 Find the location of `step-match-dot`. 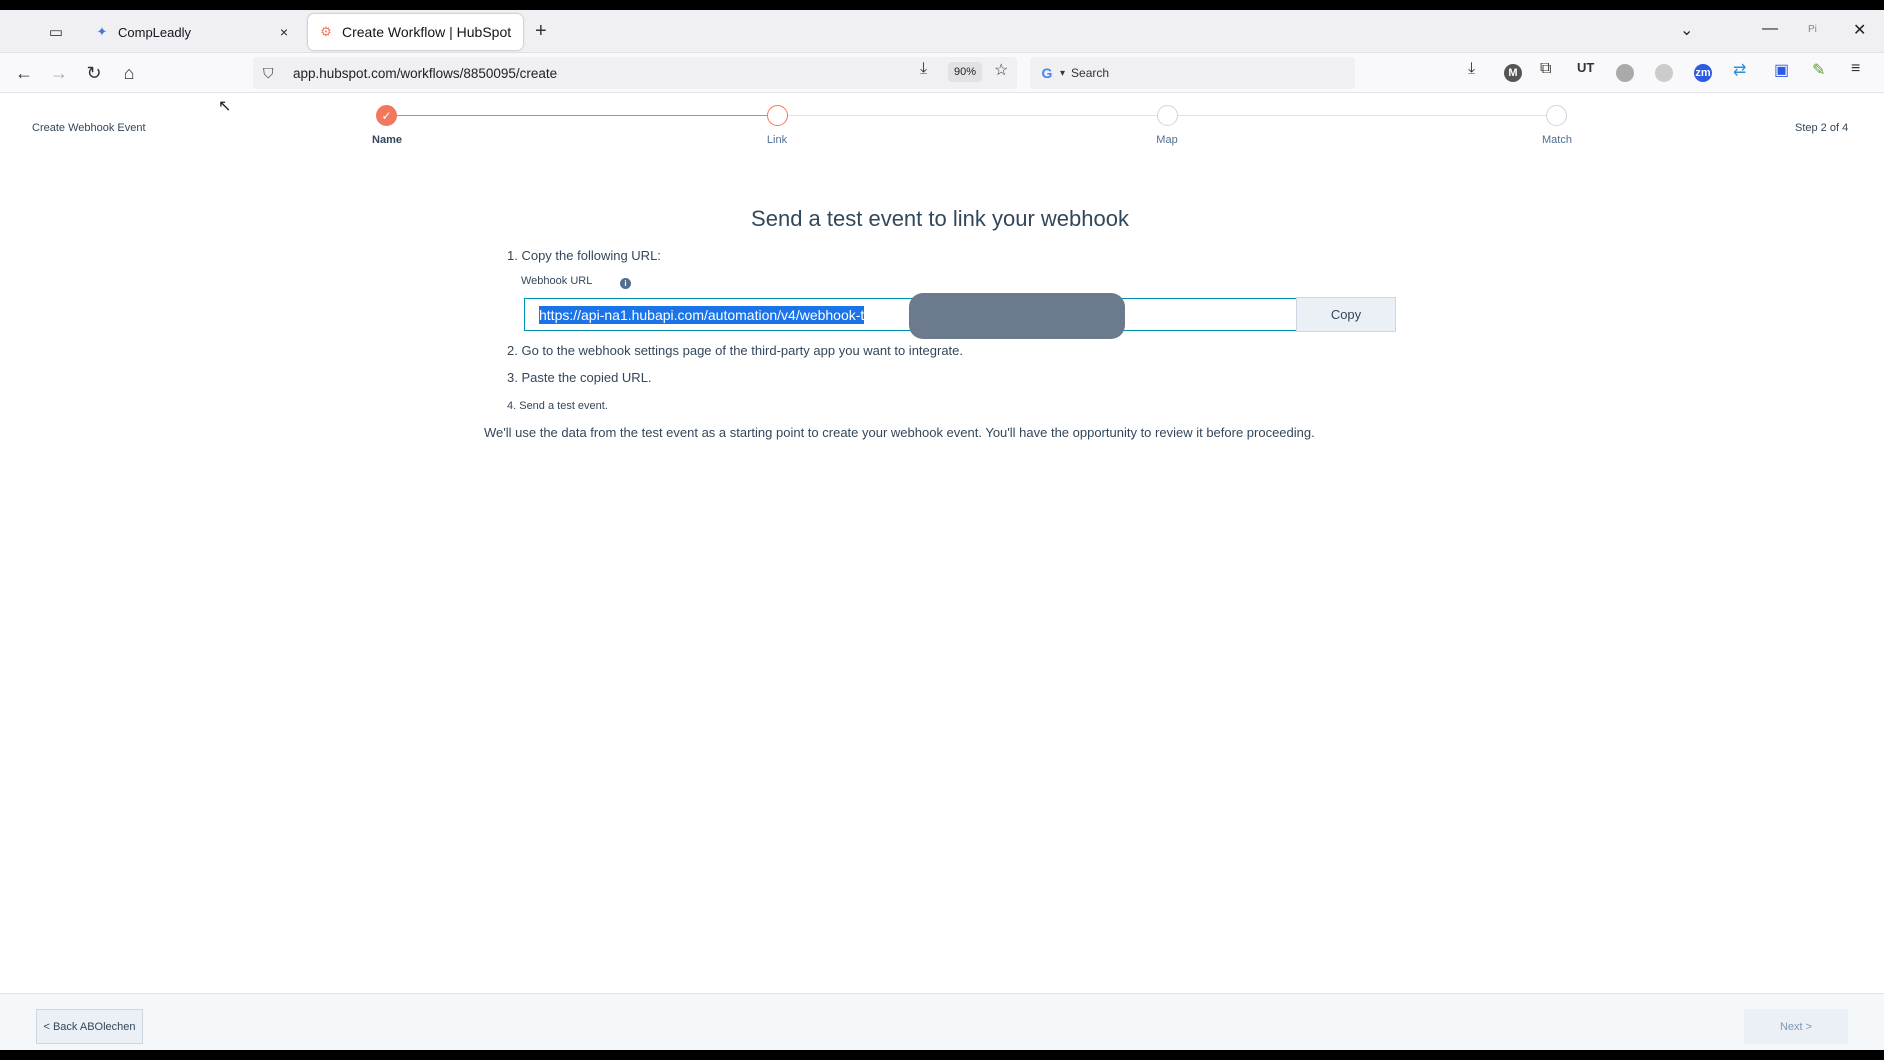

step-match-dot is located at coordinates (1556, 115).